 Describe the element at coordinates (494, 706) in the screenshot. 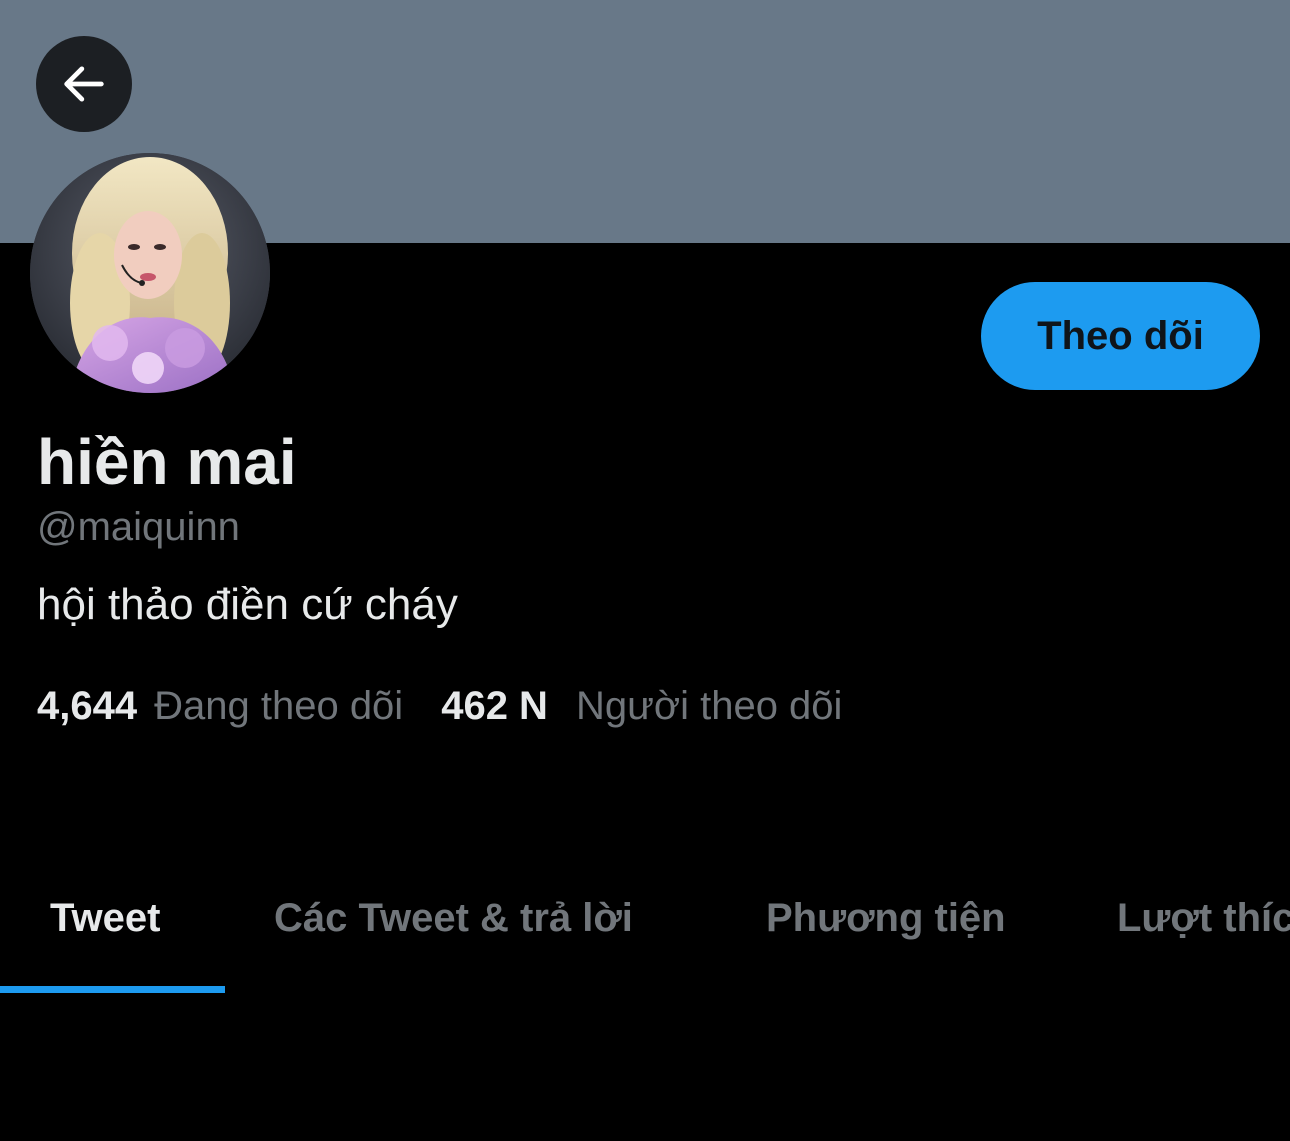

I see `followers-count: 462 N` at that location.